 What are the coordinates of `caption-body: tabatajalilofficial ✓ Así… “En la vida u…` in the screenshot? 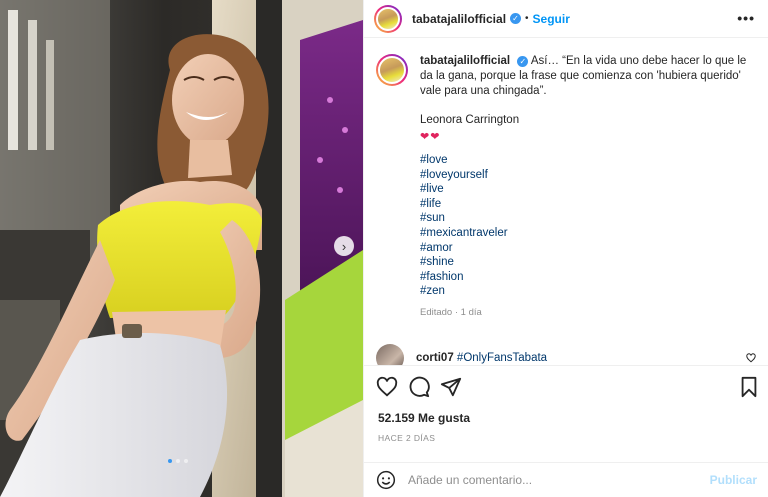 It's located at (587, 76).